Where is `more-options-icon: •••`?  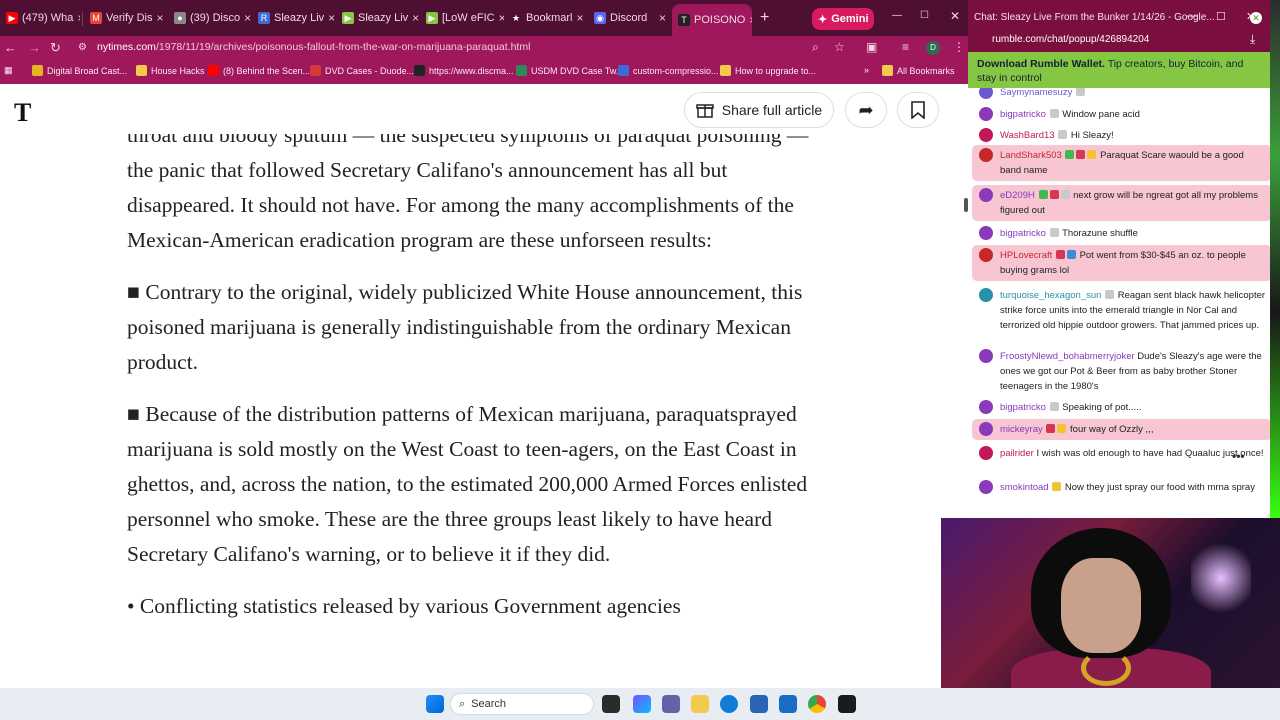 more-options-icon: ••• is located at coordinates (1238, 456).